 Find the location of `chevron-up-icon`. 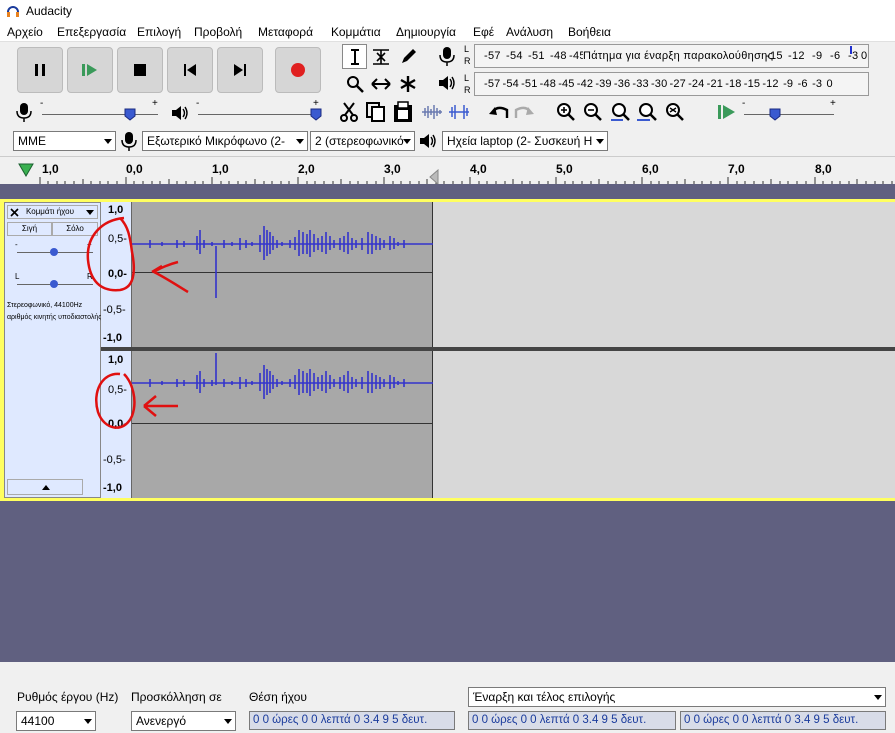

chevron-up-icon is located at coordinates (46, 487).